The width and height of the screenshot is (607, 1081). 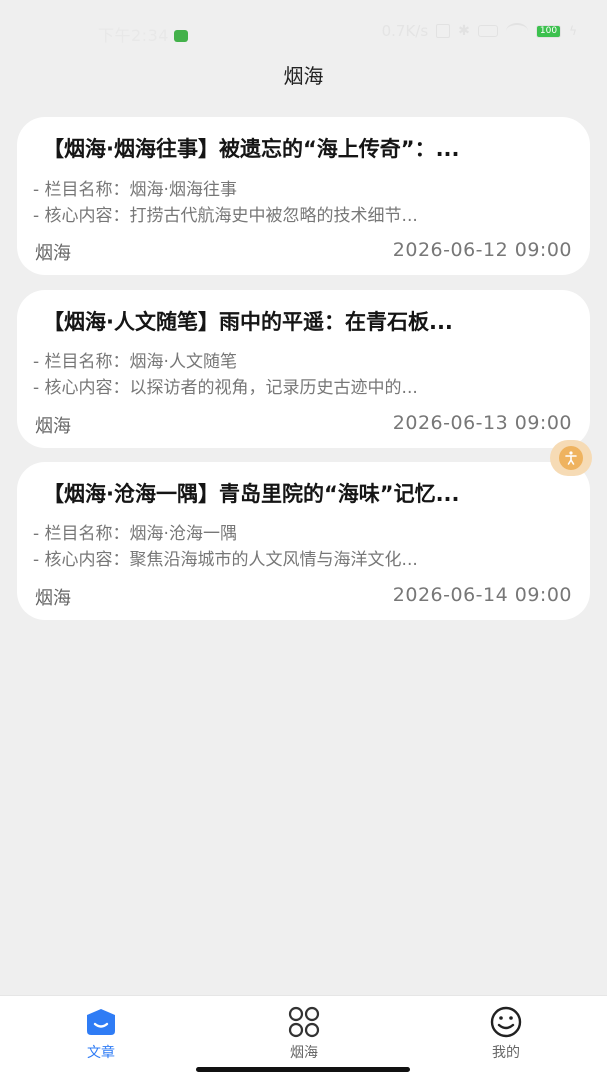 What do you see at coordinates (516, 31) in the screenshot?
I see `wifi-icon` at bounding box center [516, 31].